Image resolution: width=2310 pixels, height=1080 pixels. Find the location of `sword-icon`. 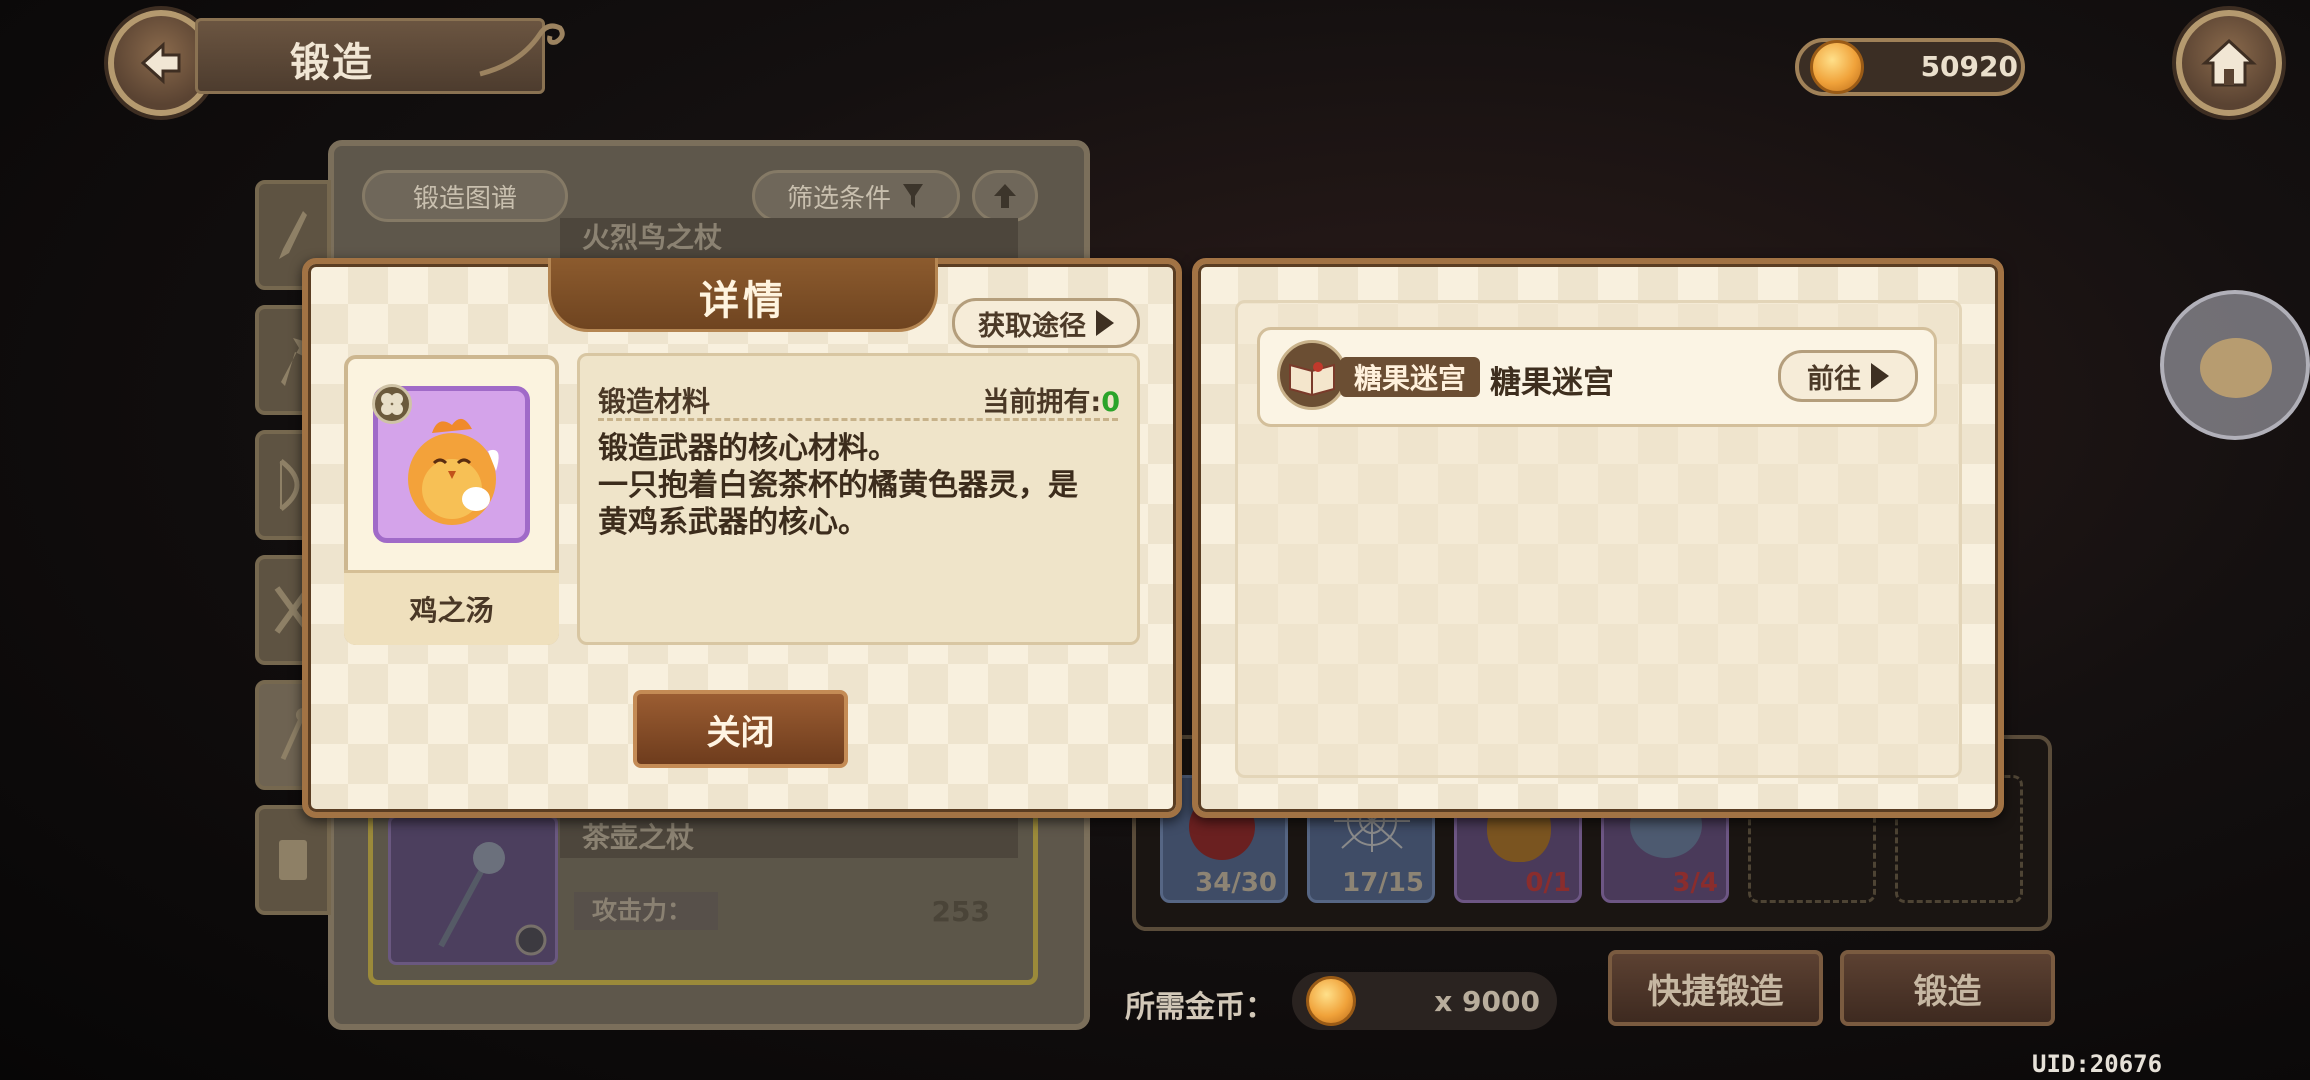

sword-icon is located at coordinates (293, 235).